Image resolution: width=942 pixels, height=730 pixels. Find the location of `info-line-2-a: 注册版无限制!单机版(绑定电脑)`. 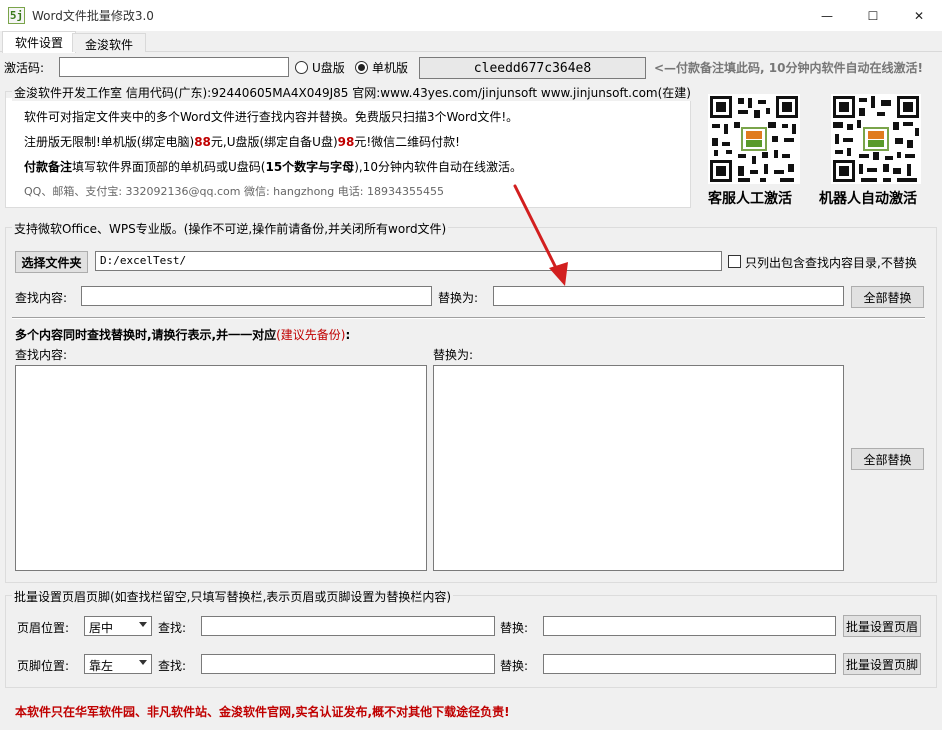

info-line-2-a: 注册版无限制!单机版(绑定电脑) is located at coordinates (109, 142).